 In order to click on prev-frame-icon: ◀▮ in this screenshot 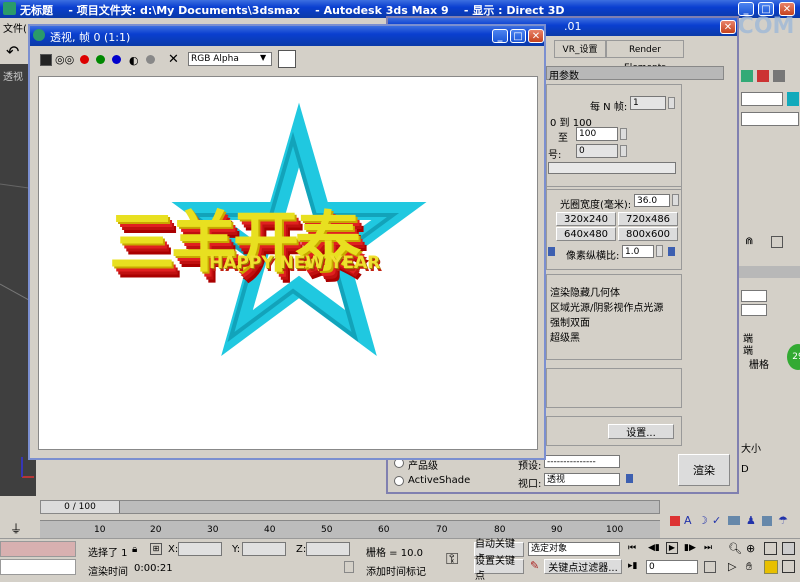, I will do `click(654, 548)`.